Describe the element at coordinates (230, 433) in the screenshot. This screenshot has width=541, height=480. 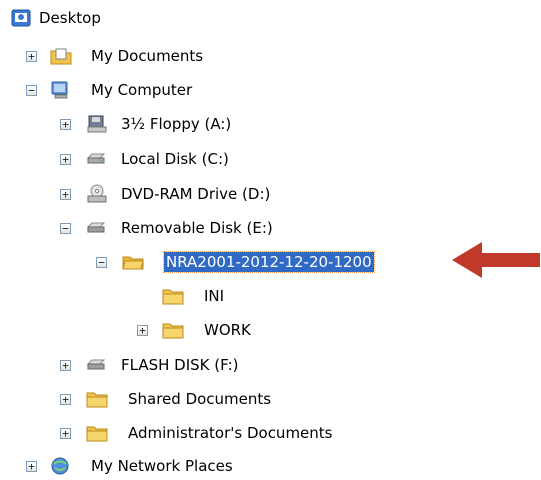
I see `tree-label-admin-documents: Administrator's Documents` at that location.